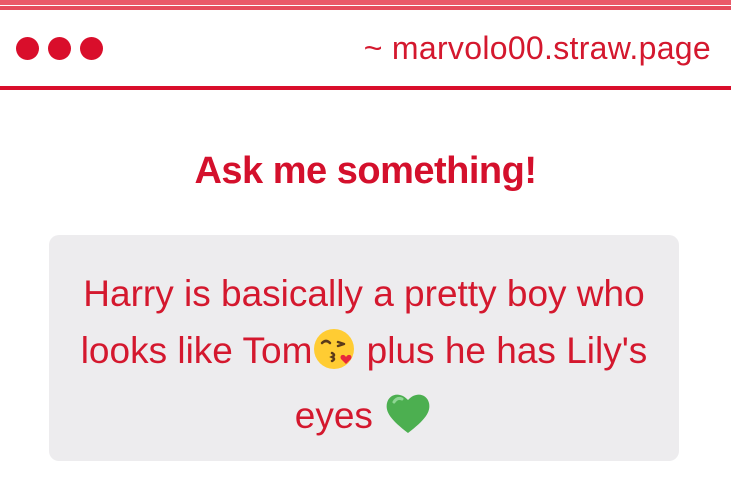 The height and width of the screenshot is (499, 731). I want to click on window-controls, so click(59, 48).